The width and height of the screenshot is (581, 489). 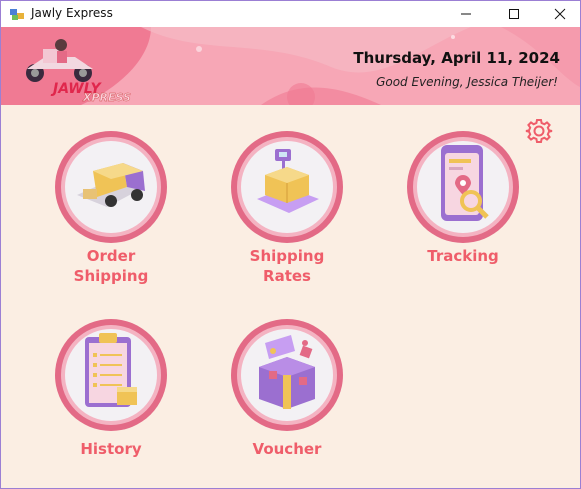 I want to click on order-shipping-button: Order Shipping, so click(x=111, y=214).